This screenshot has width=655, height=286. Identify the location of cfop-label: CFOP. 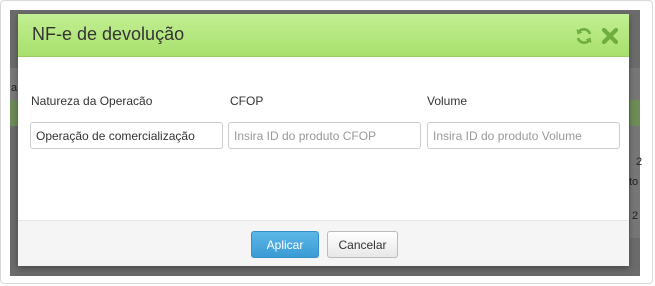
(247, 101).